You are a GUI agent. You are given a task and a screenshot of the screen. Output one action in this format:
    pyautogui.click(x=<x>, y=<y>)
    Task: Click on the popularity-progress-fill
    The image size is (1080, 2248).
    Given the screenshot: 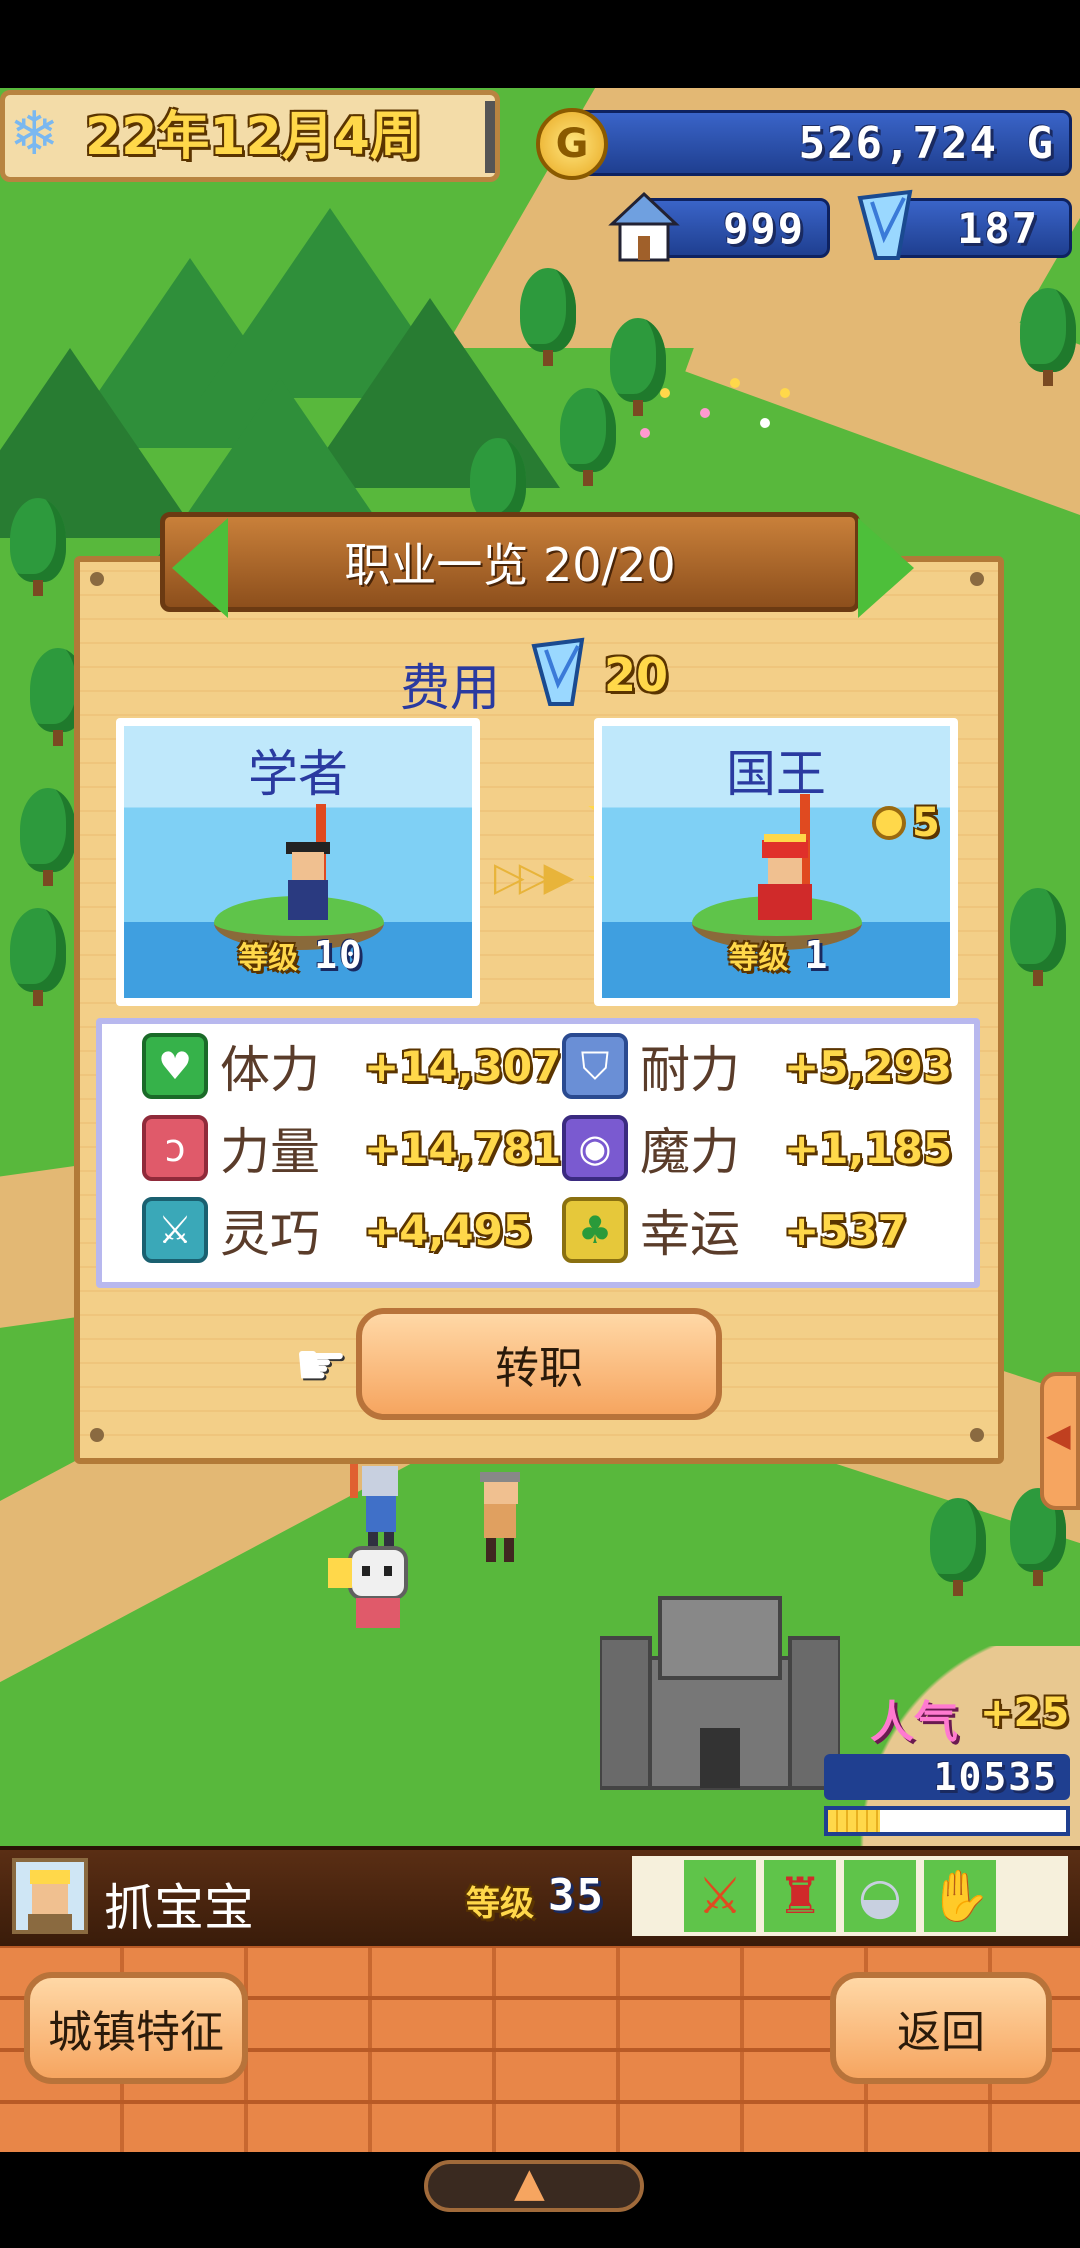 What is the action you would take?
    pyautogui.click(x=854, y=1821)
    